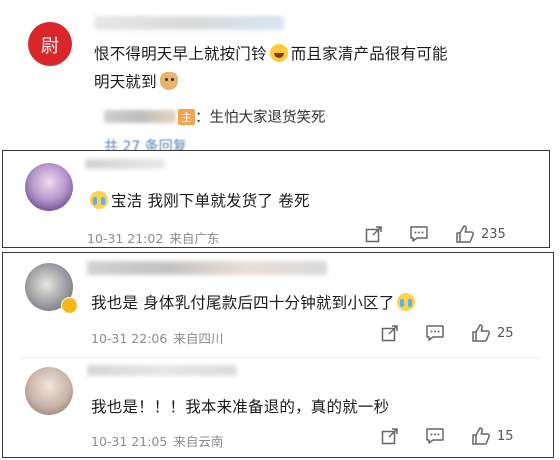 The height and width of the screenshot is (460, 560). Describe the element at coordinates (125, 238) in the screenshot. I see `timestamp: 10-31 21:02` at that location.